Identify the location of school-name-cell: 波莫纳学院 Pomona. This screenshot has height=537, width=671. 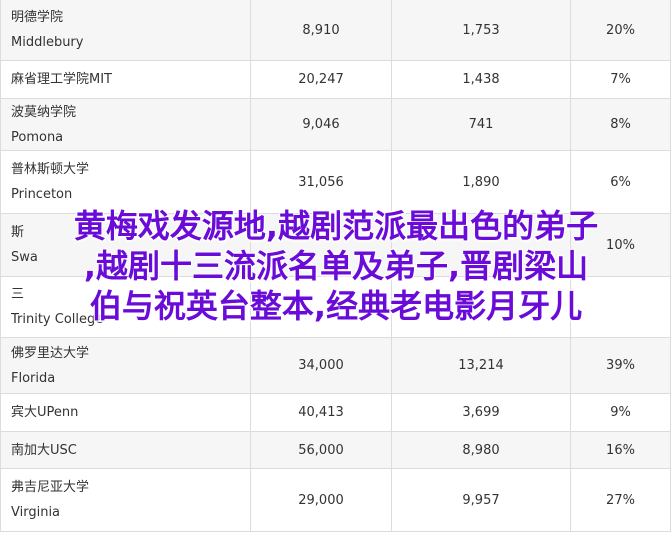
(125, 124).